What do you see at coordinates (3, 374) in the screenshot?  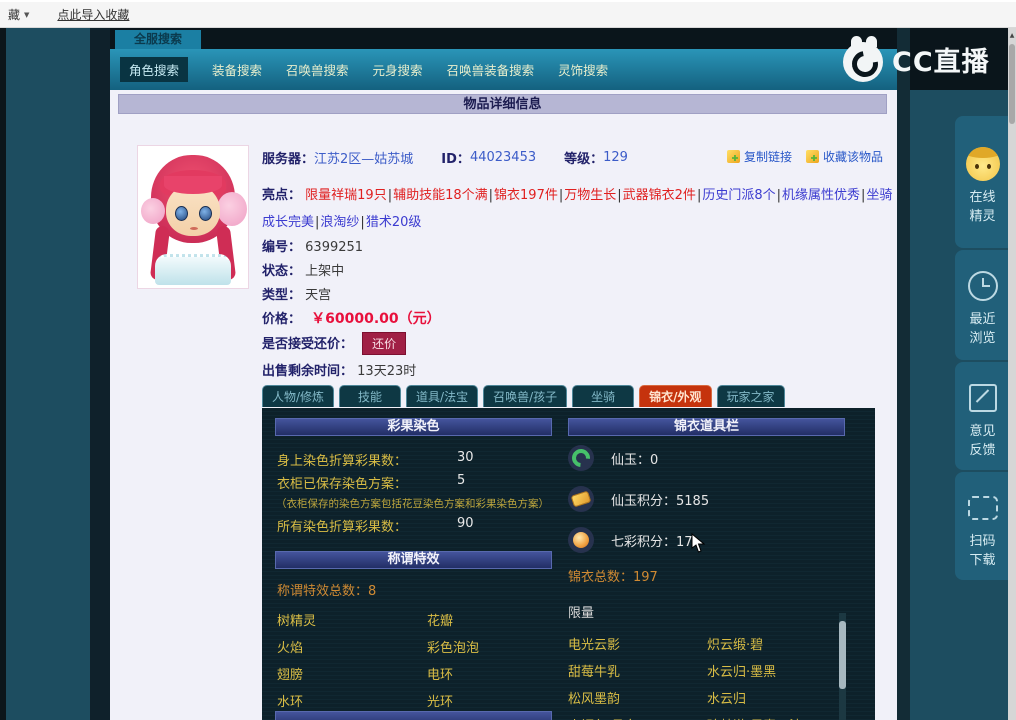 I see `left-edge` at bounding box center [3, 374].